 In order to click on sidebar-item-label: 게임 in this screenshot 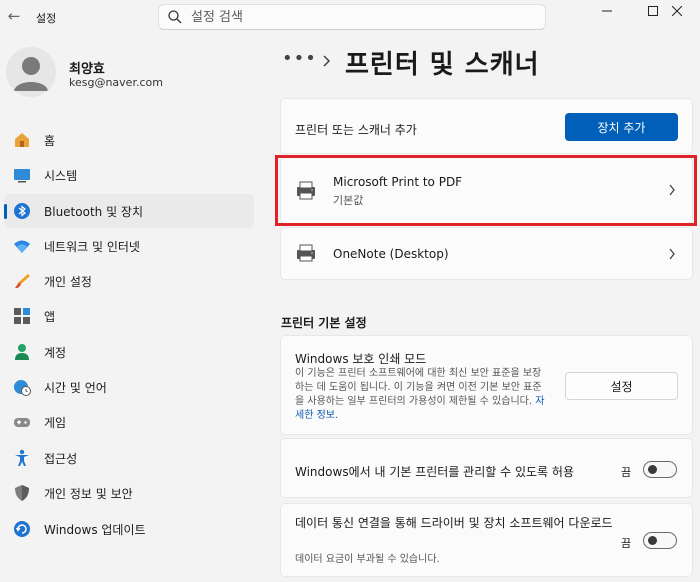, I will do `click(55, 423)`.